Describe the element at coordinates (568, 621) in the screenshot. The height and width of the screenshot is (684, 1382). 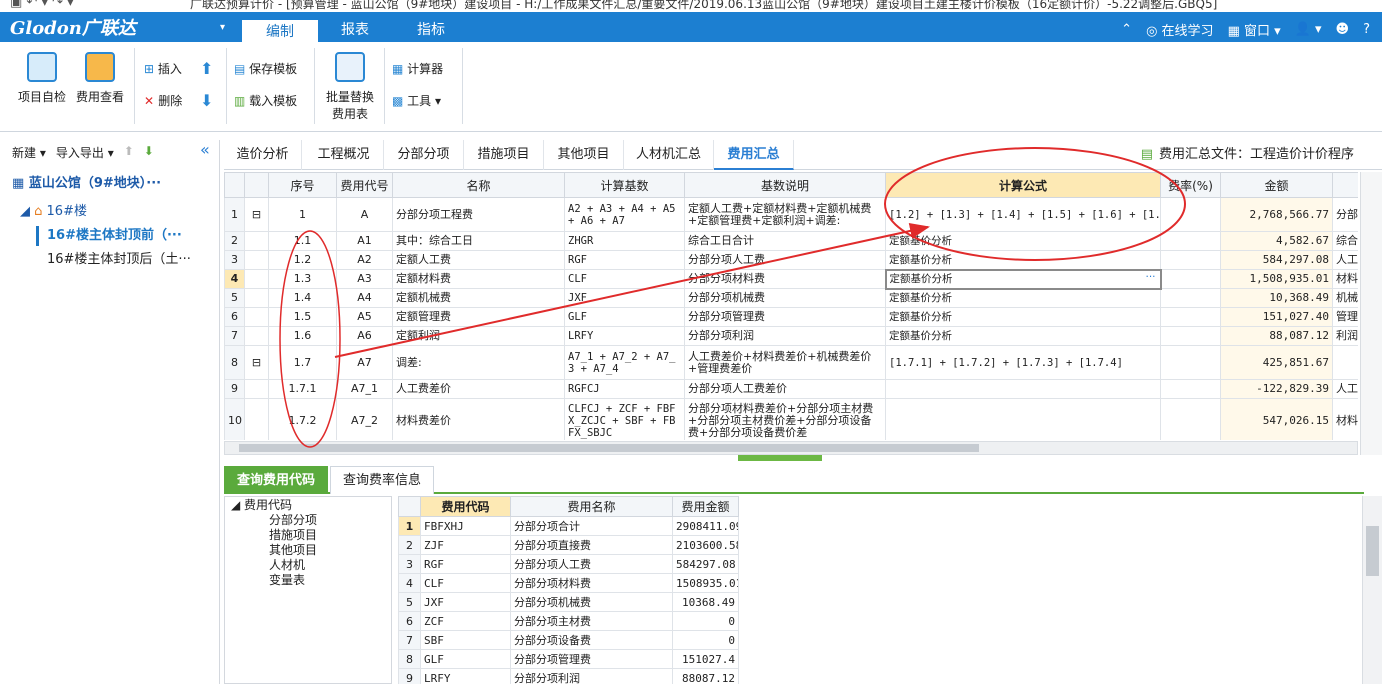
I see `fee-code-row: 6 ZCF 分部分项主材费 0` at that location.